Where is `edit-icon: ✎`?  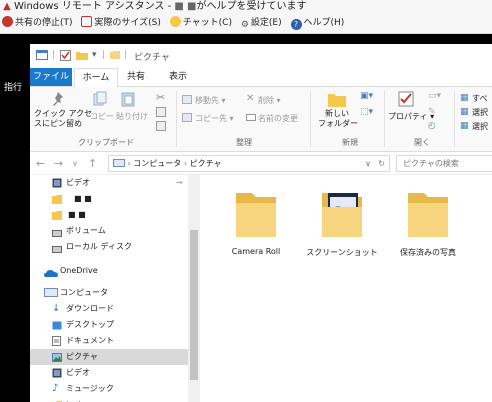 edit-icon: ✎ is located at coordinates (432, 112).